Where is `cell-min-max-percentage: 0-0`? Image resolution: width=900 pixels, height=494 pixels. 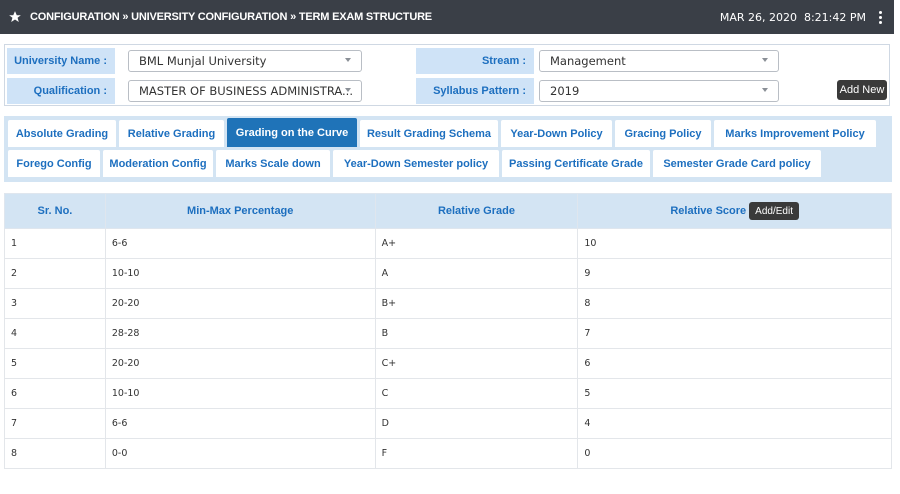 cell-min-max-percentage: 0-0 is located at coordinates (240, 453).